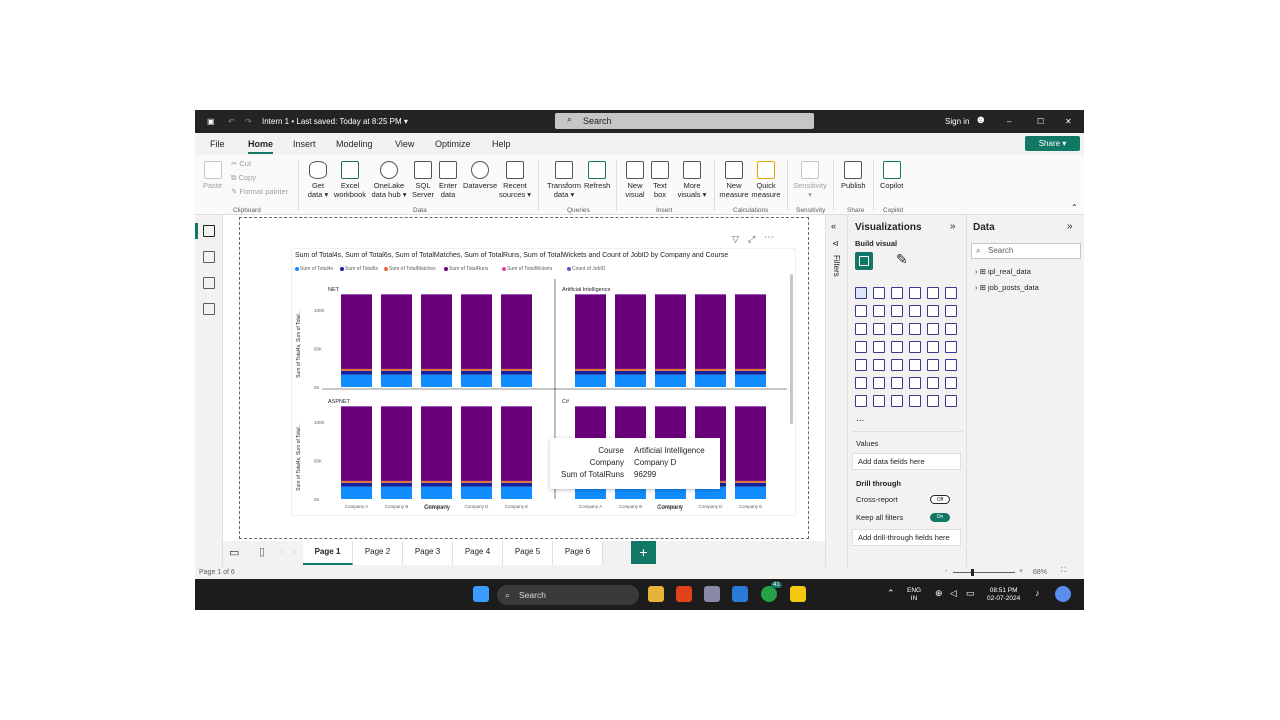 The image size is (1280, 720). What do you see at coordinates (234, 552) in the screenshot?
I see `desktop-layout-icon: ▭` at bounding box center [234, 552].